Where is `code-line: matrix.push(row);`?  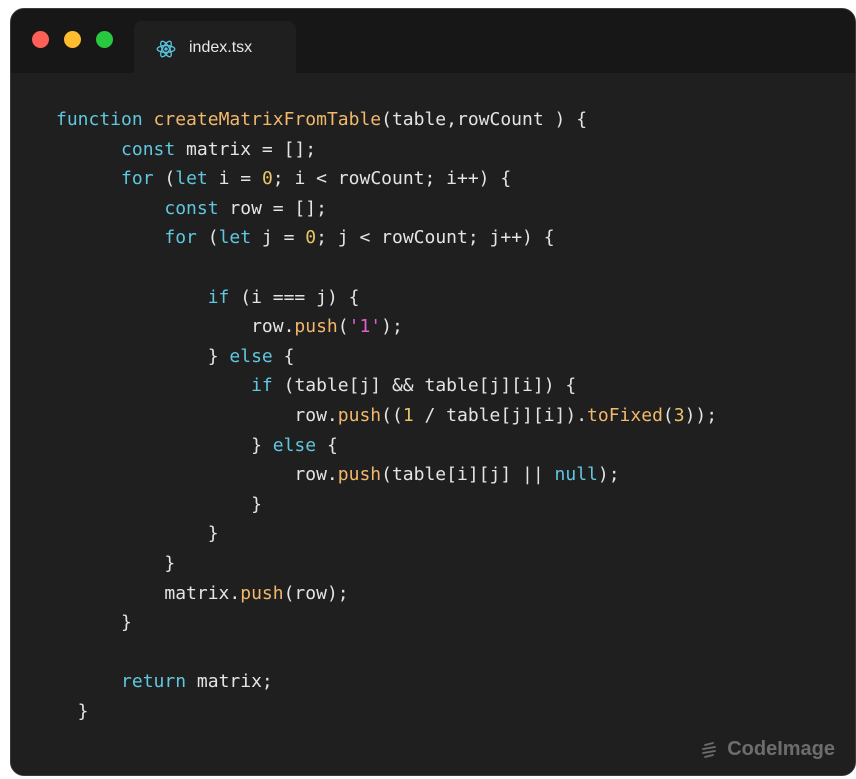
code-line: matrix.push(row); is located at coordinates (386, 594).